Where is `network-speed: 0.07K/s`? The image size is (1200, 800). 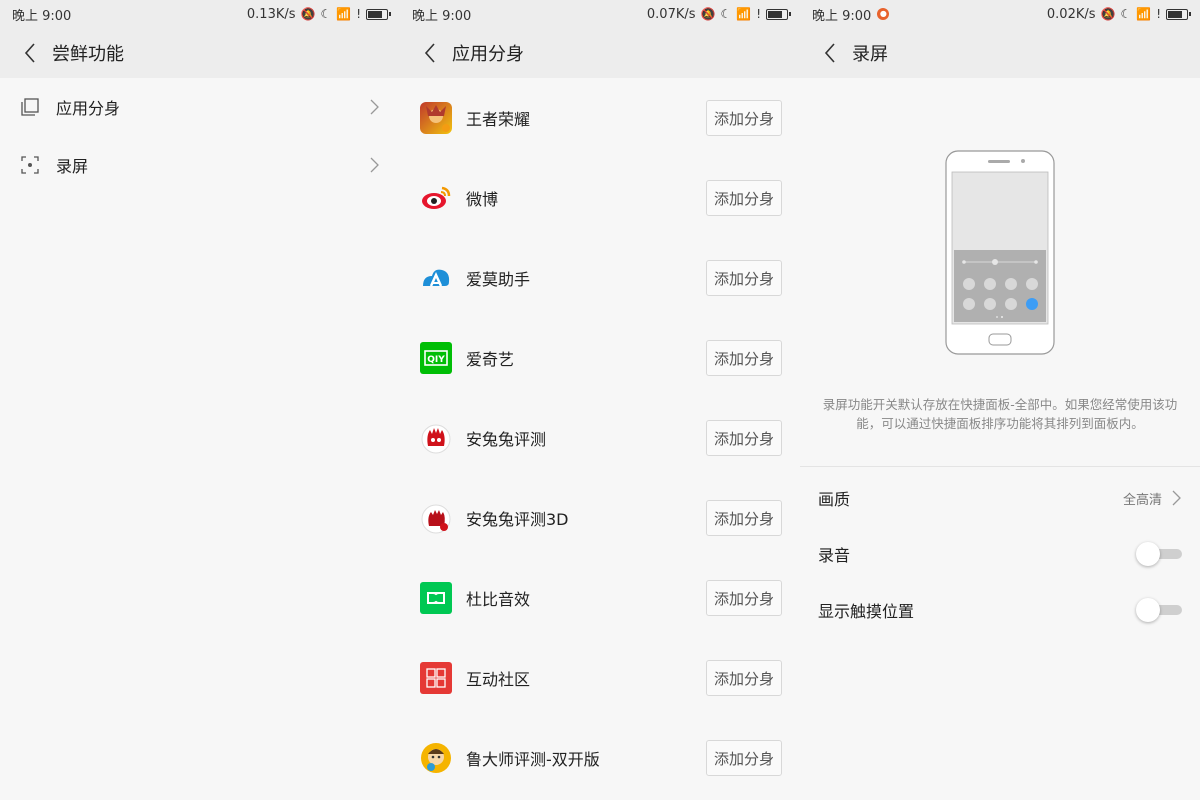 network-speed: 0.07K/s is located at coordinates (671, 14).